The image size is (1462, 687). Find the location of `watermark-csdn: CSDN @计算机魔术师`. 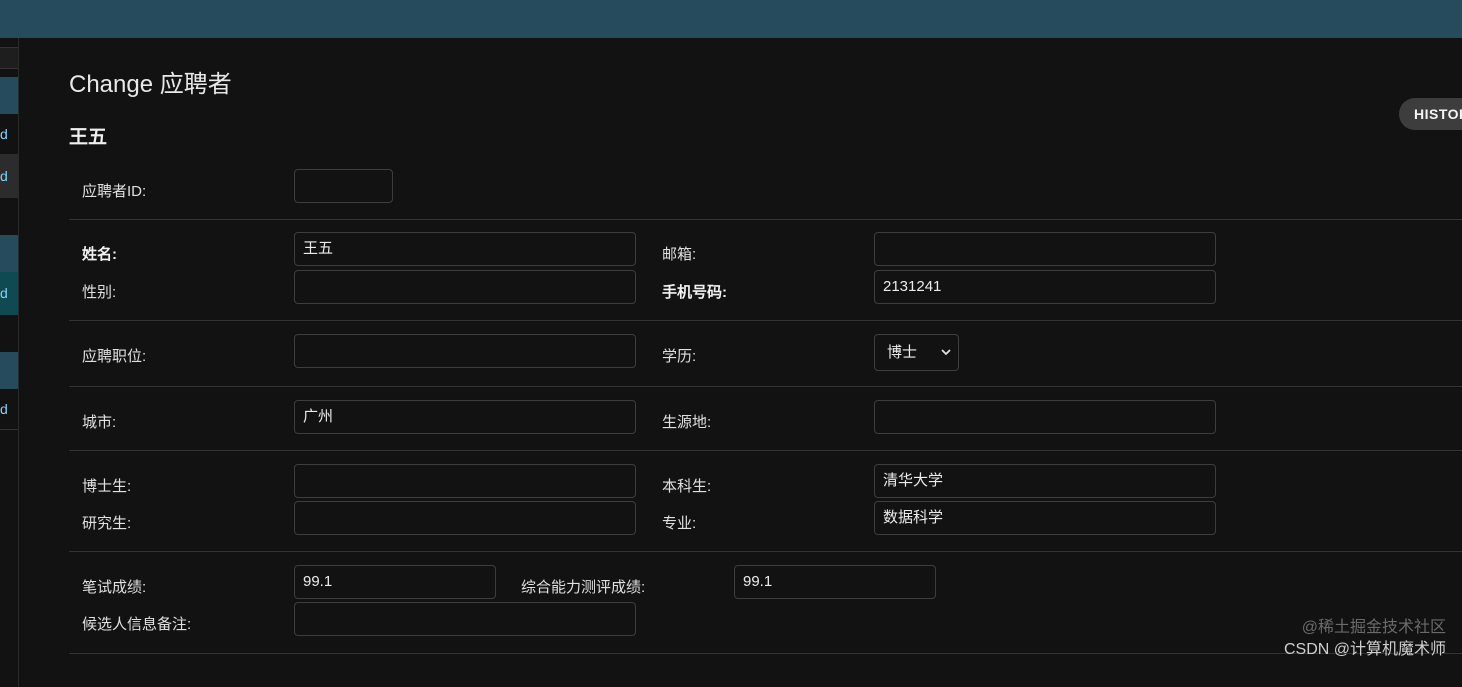

watermark-csdn: CSDN @计算机魔术师 is located at coordinates (1364, 649).